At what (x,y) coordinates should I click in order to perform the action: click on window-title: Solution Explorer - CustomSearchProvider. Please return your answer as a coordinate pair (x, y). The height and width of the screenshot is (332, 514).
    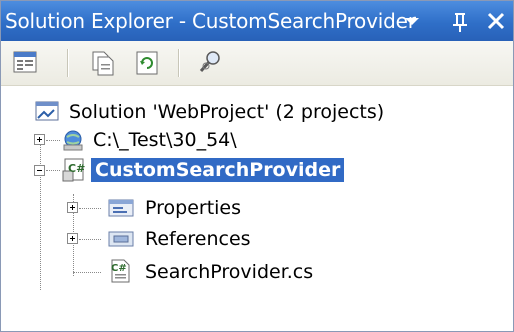
    Looking at the image, I should click on (210, 21).